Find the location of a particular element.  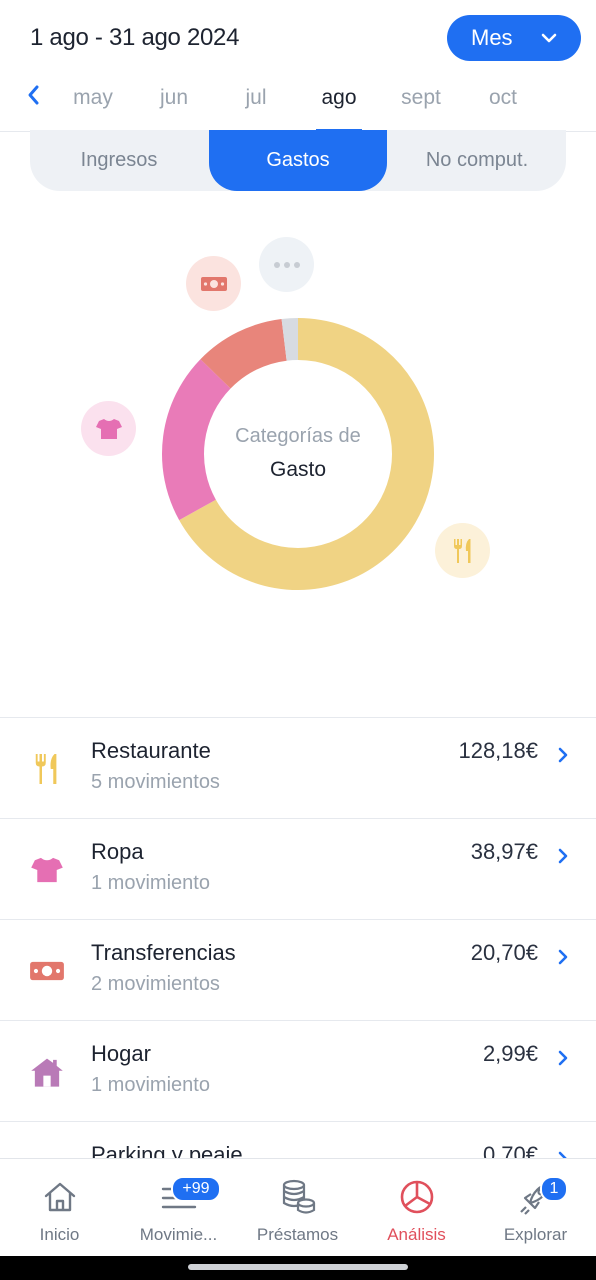

category-row-restaurante: Restaurante 5 movimientos 128,18€ is located at coordinates (298, 767).